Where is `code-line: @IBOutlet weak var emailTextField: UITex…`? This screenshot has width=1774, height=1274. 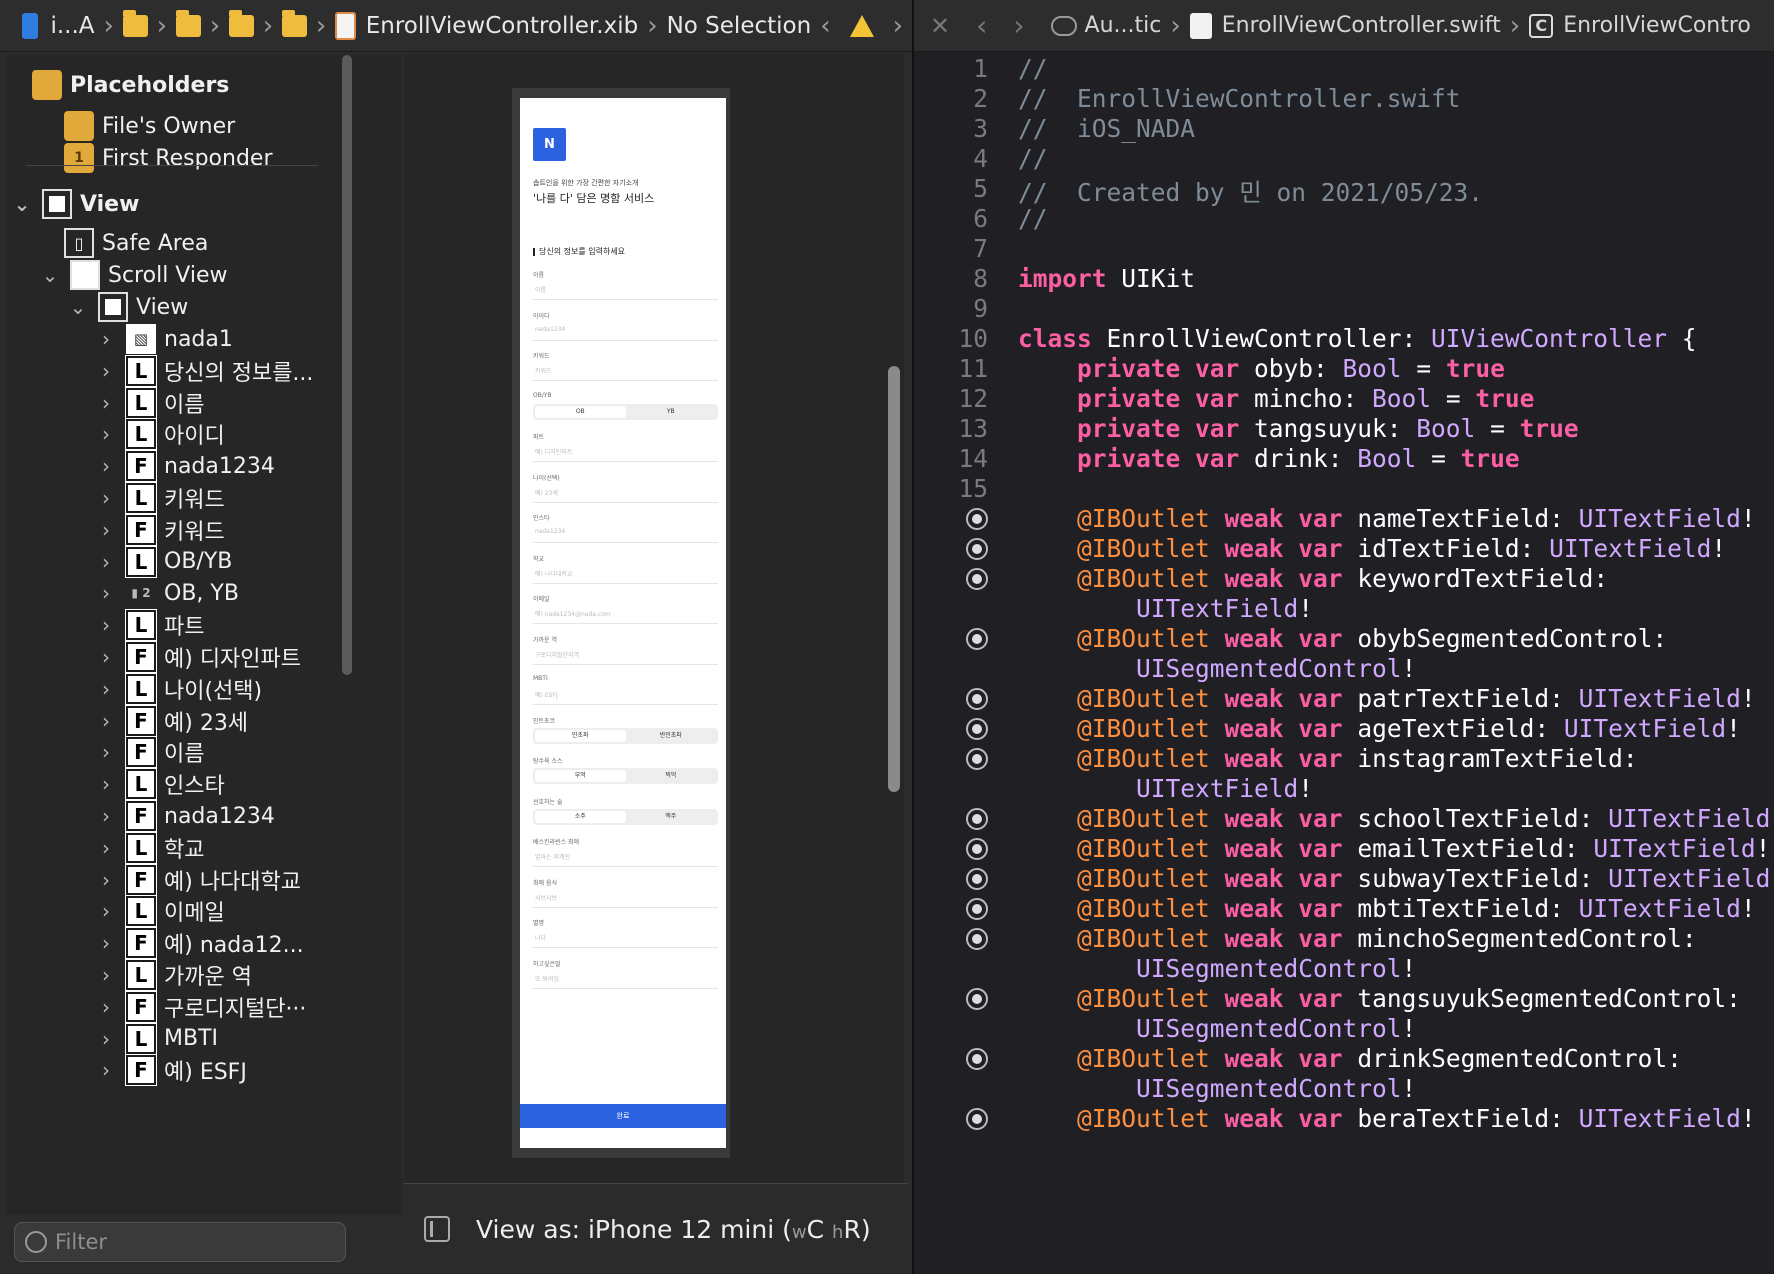 code-line: @IBOutlet weak var emailTextField: UITex… is located at coordinates (1394, 848).